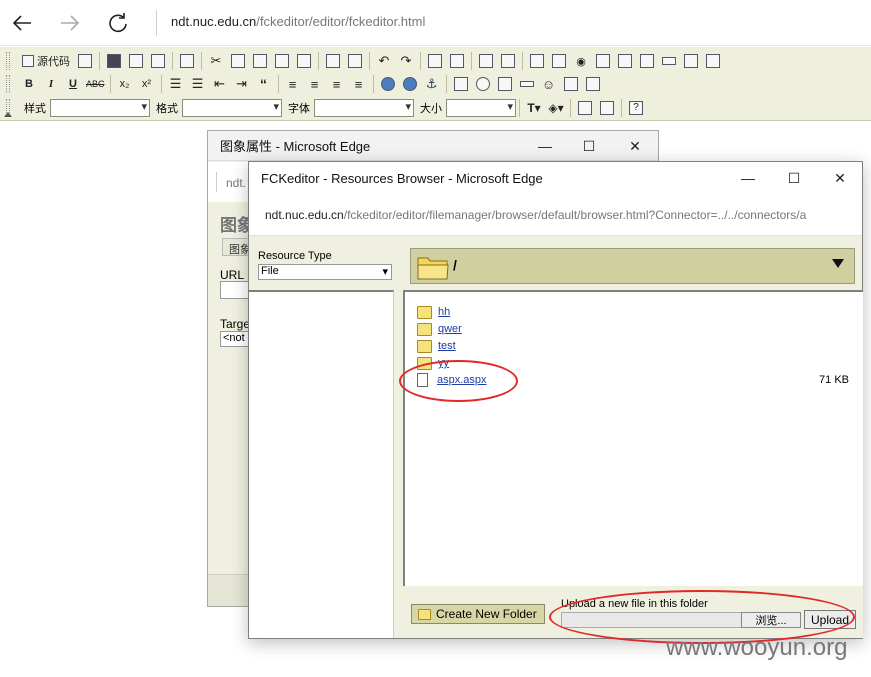 This screenshot has height=677, width=871. What do you see at coordinates (114, 61) in the screenshot?
I see `save-button` at bounding box center [114, 61].